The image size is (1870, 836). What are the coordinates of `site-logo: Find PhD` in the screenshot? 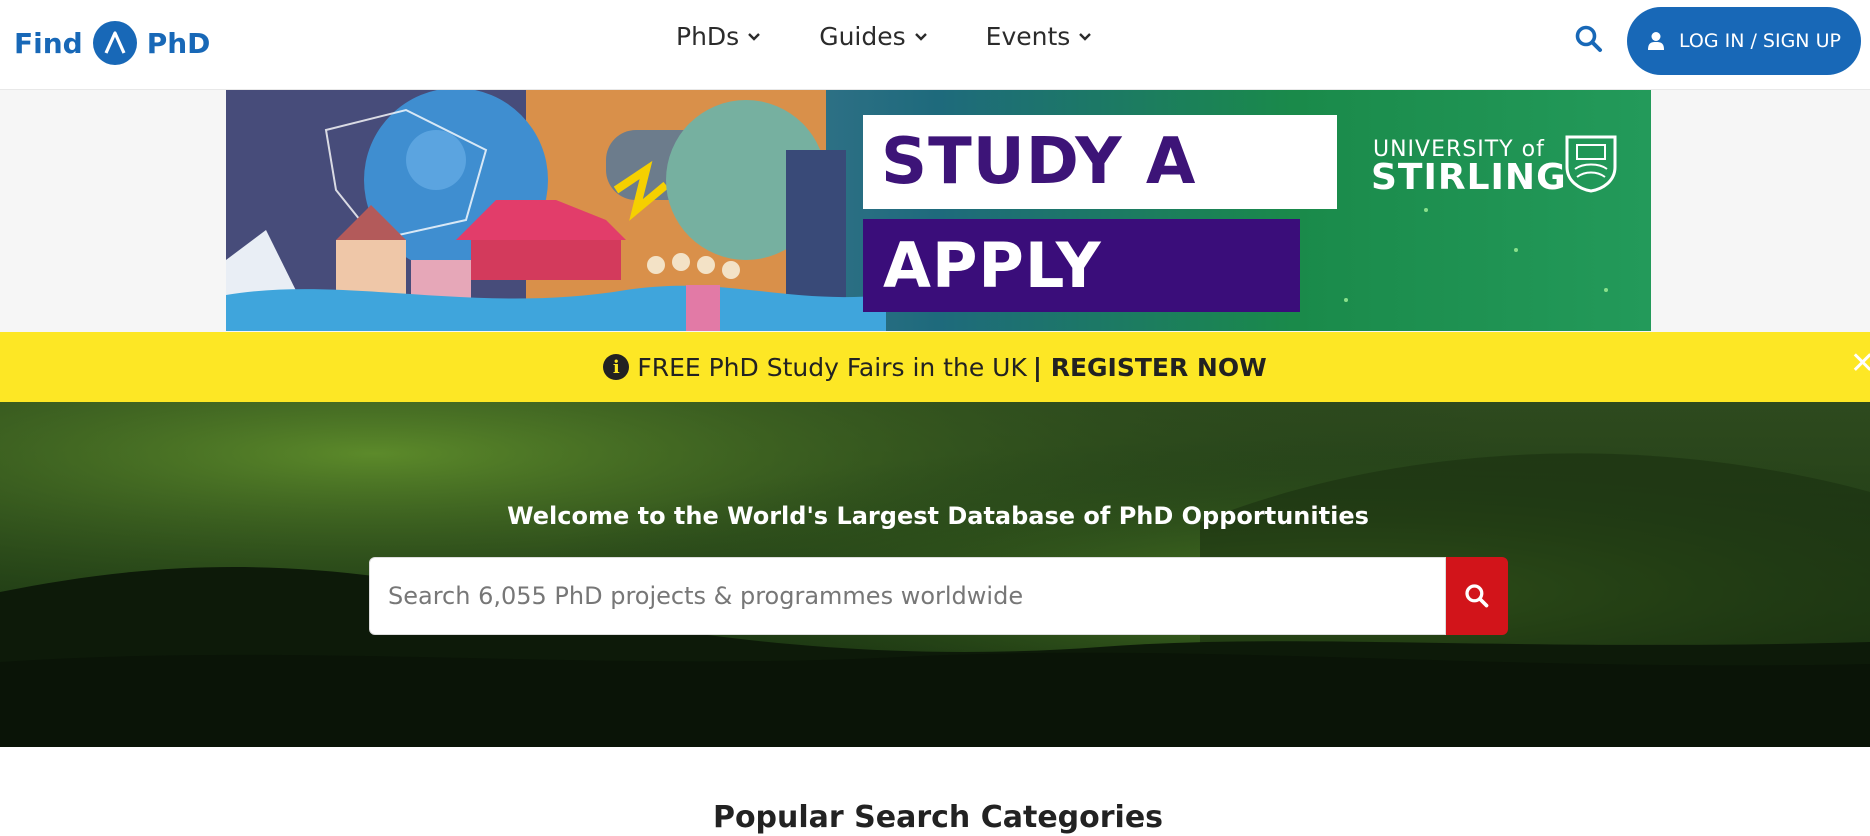 It's located at (112, 43).